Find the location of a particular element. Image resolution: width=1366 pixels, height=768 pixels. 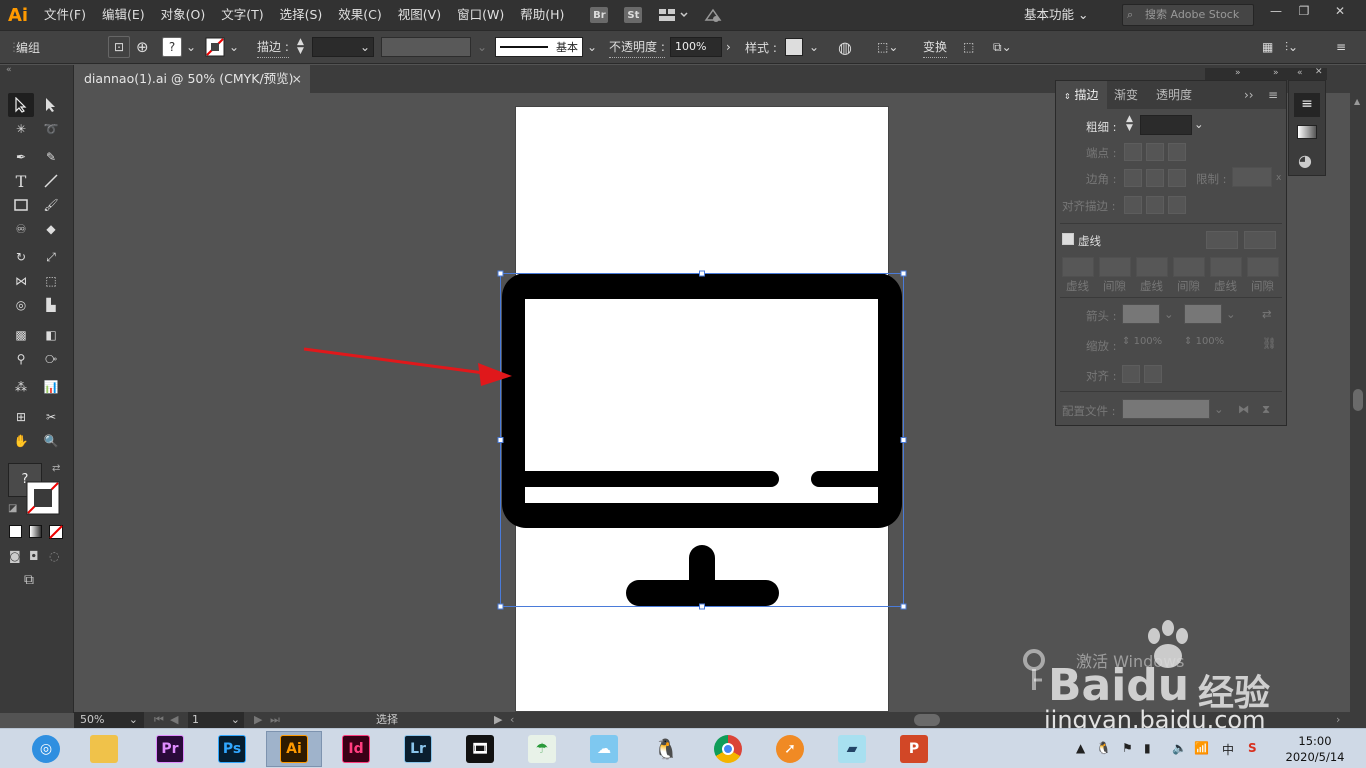

mesh-tool: ▩ is located at coordinates (21, 335).